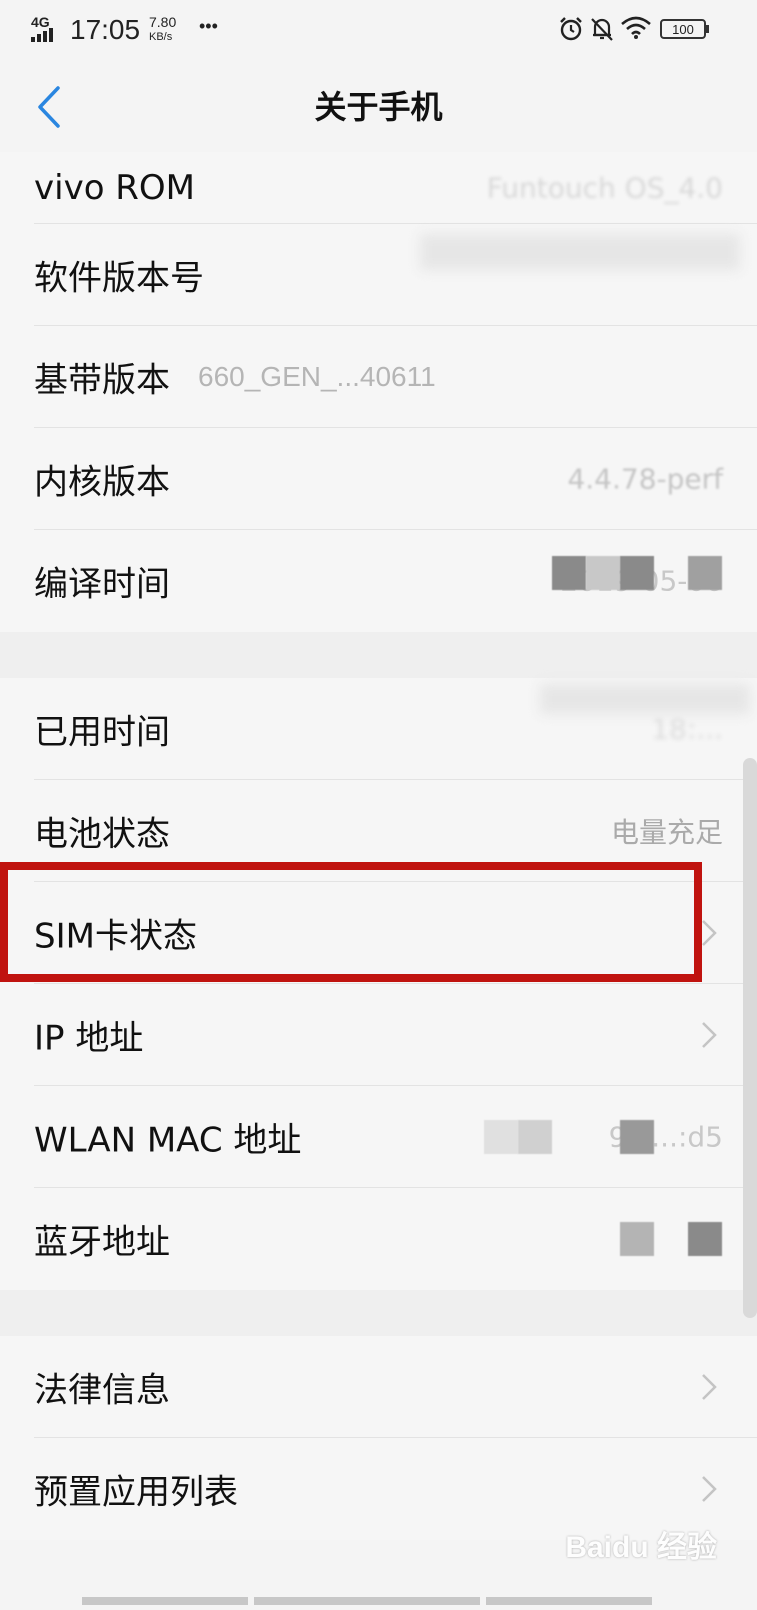  I want to click on row-label: WLAN MAC 地址, so click(168, 1140).